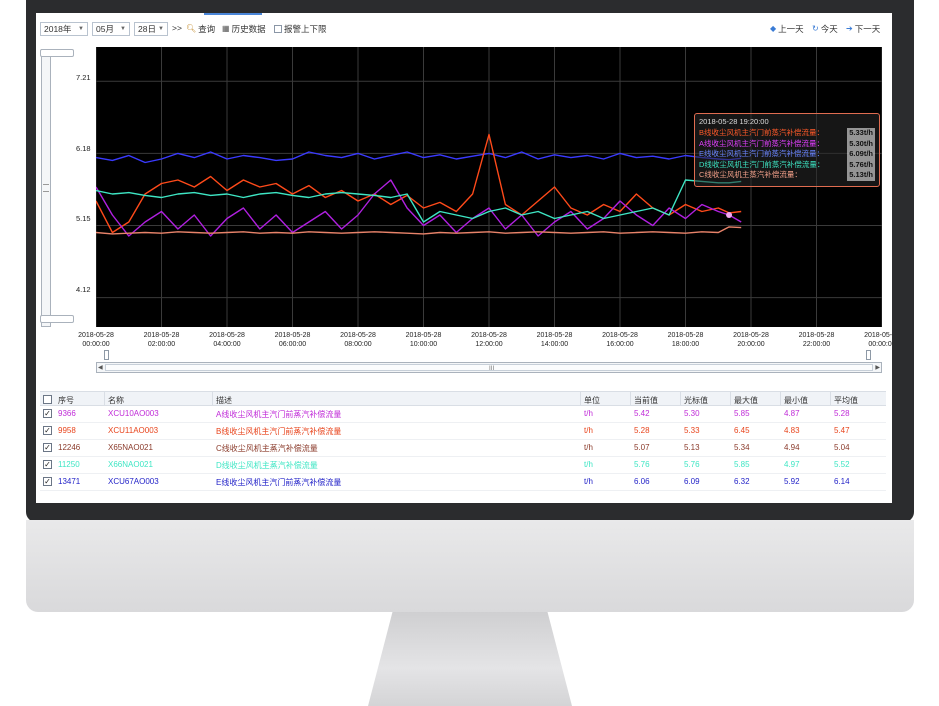 This screenshot has width=939, height=706. Describe the element at coordinates (696, 400) in the screenshot. I see `col-header-cursor: 光标值` at that location.